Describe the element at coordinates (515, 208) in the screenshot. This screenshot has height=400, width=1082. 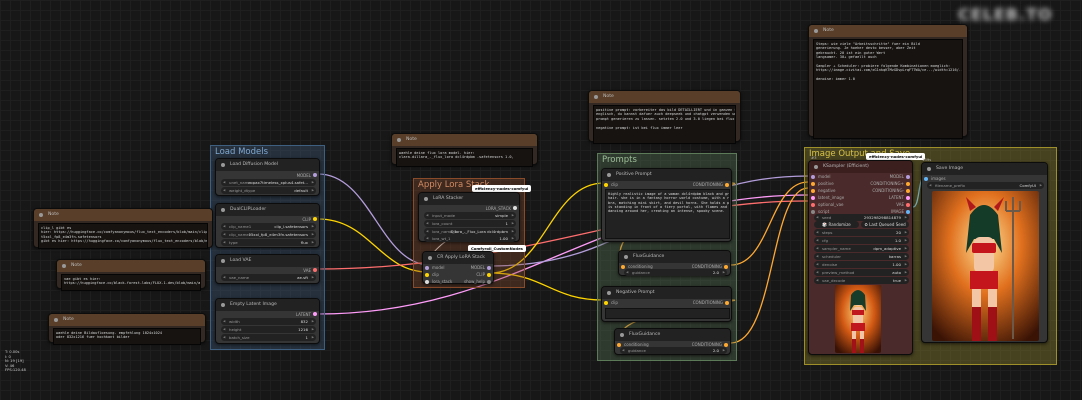
I see `output-lora-stack-dot` at that location.